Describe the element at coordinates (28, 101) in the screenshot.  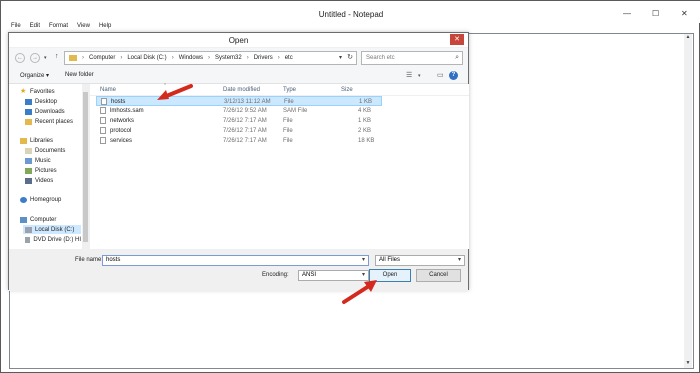
I see `desktop-icon` at that location.